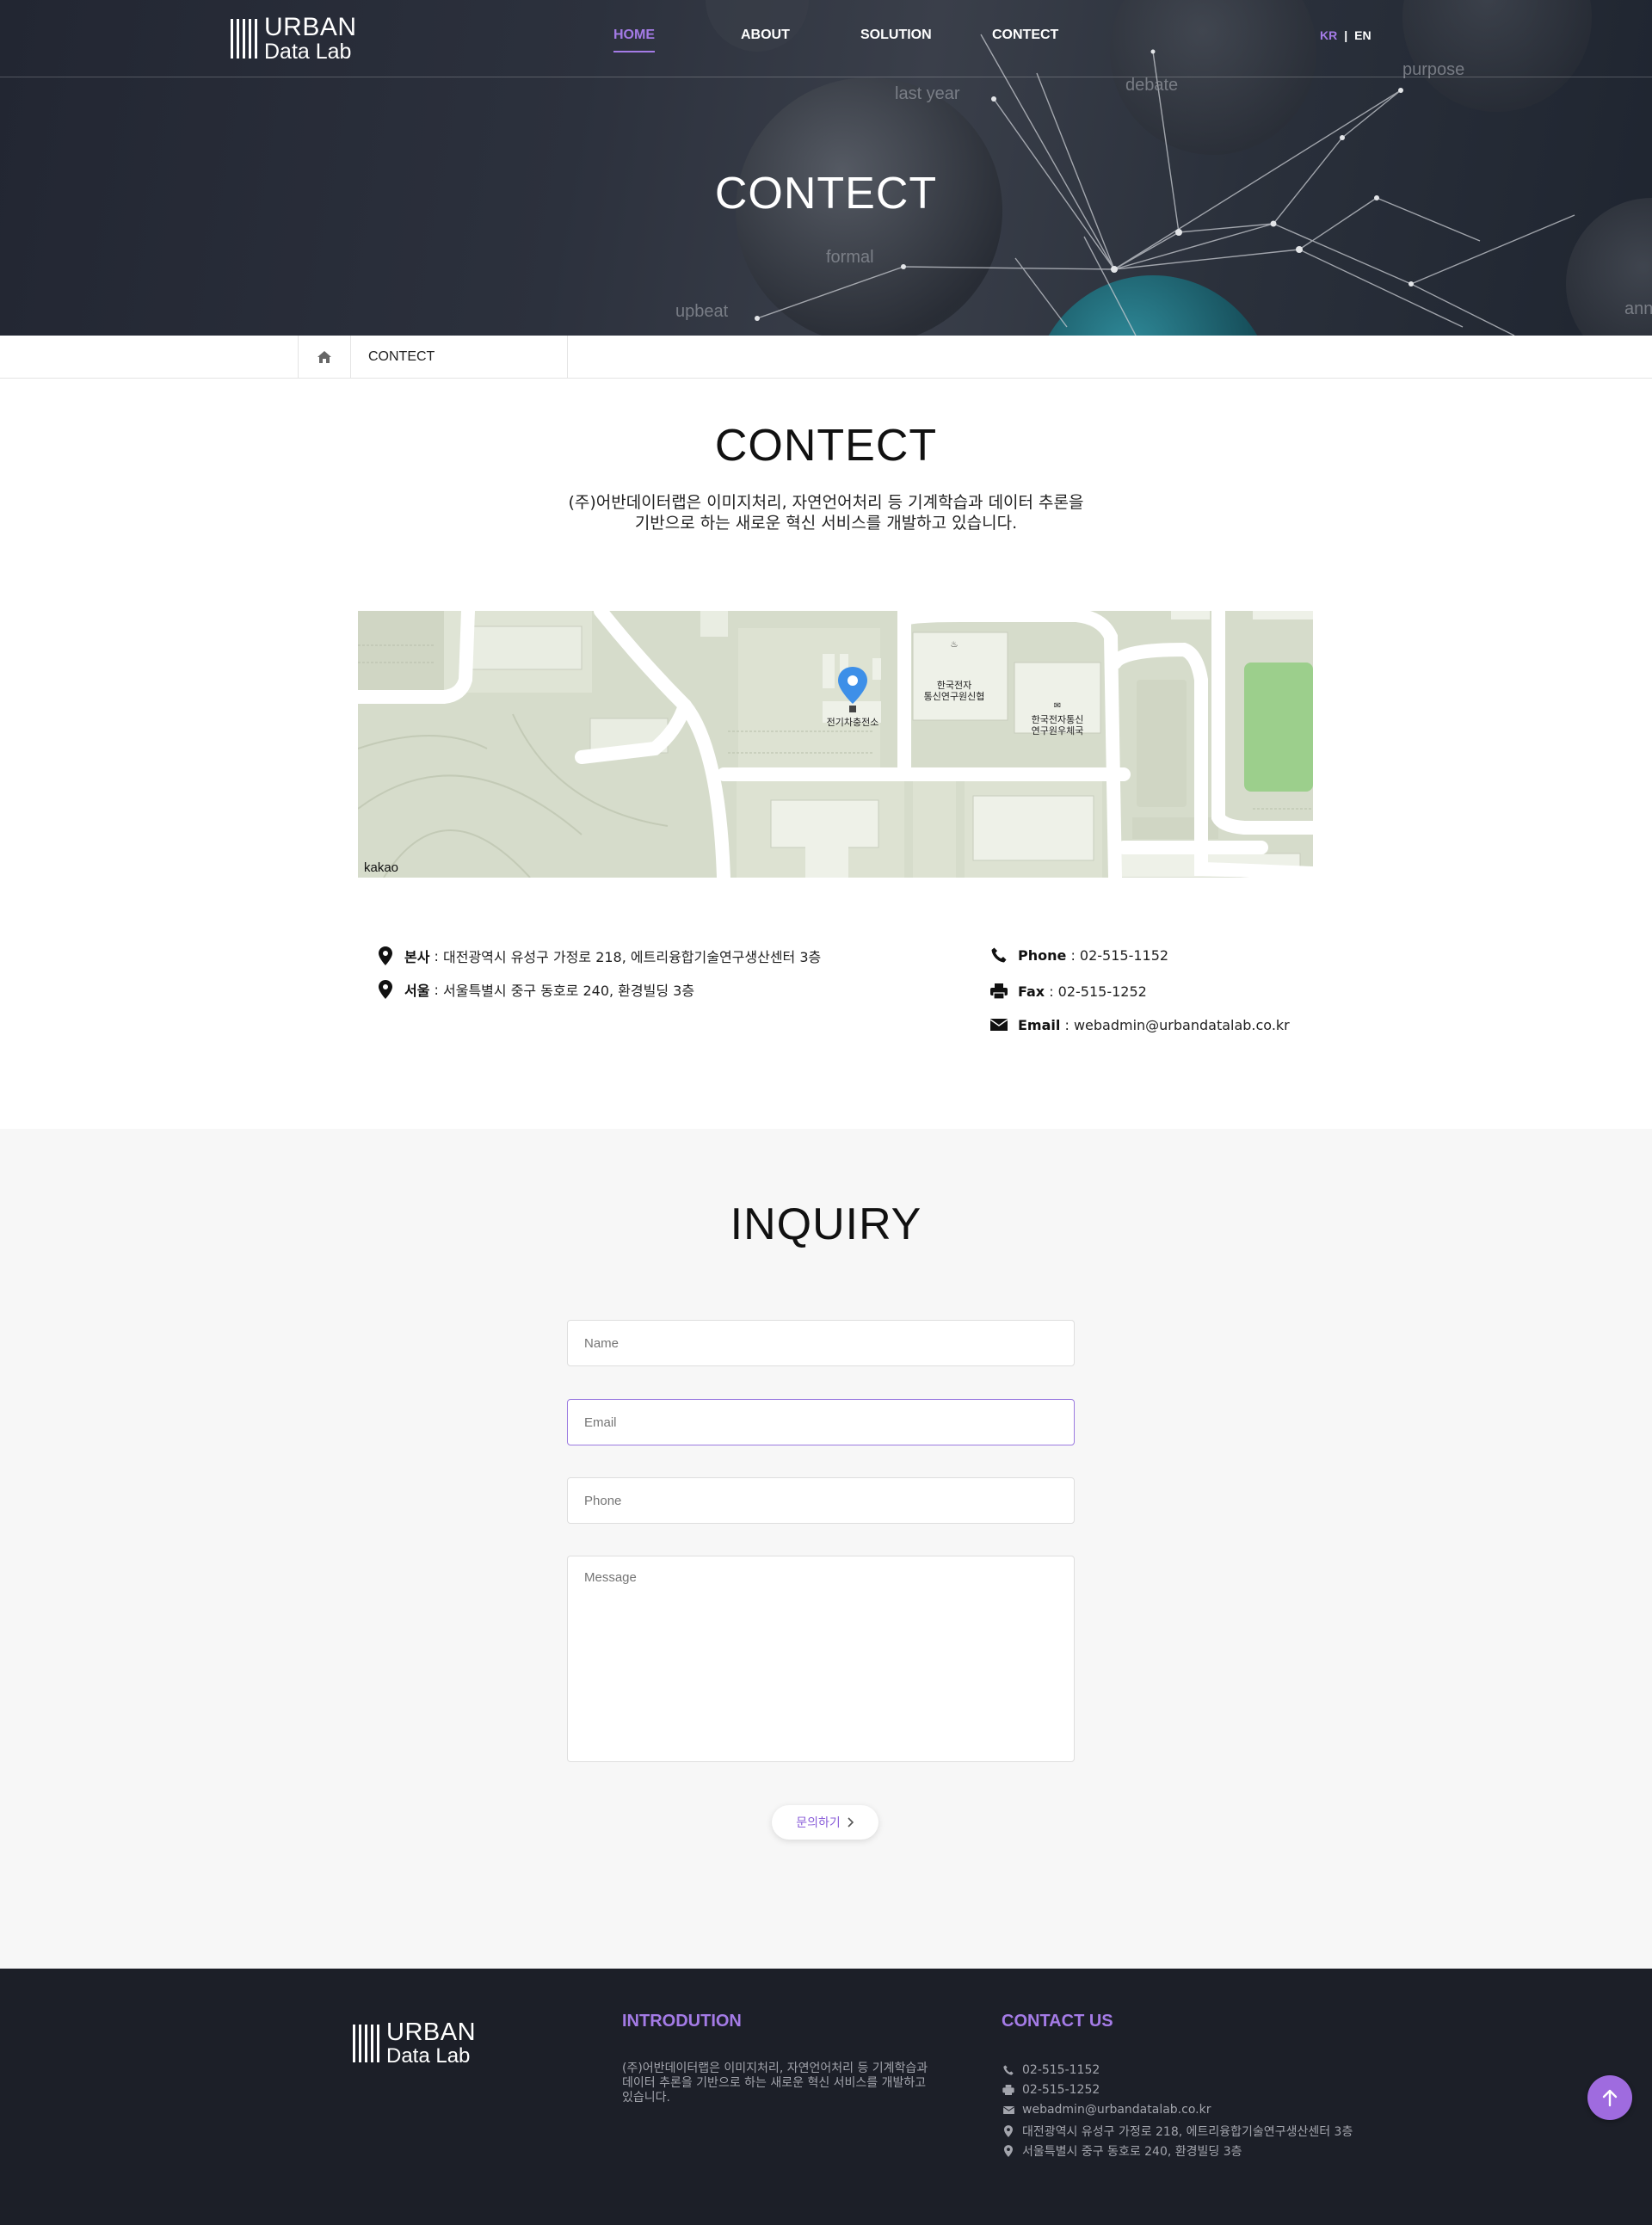 Image resolution: width=1652 pixels, height=2225 pixels. Describe the element at coordinates (826, 446) in the screenshot. I see `contact-section-title: CONTECT` at that location.